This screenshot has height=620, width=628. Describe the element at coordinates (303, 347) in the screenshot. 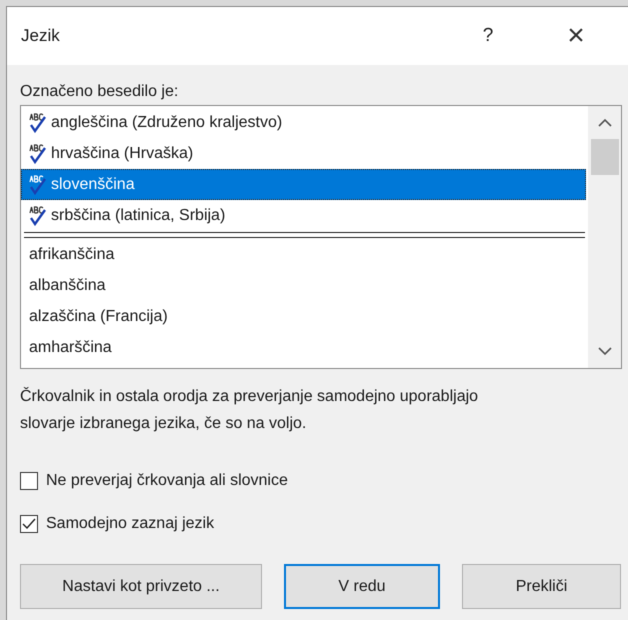

I see `language-item: amharščina` at that location.